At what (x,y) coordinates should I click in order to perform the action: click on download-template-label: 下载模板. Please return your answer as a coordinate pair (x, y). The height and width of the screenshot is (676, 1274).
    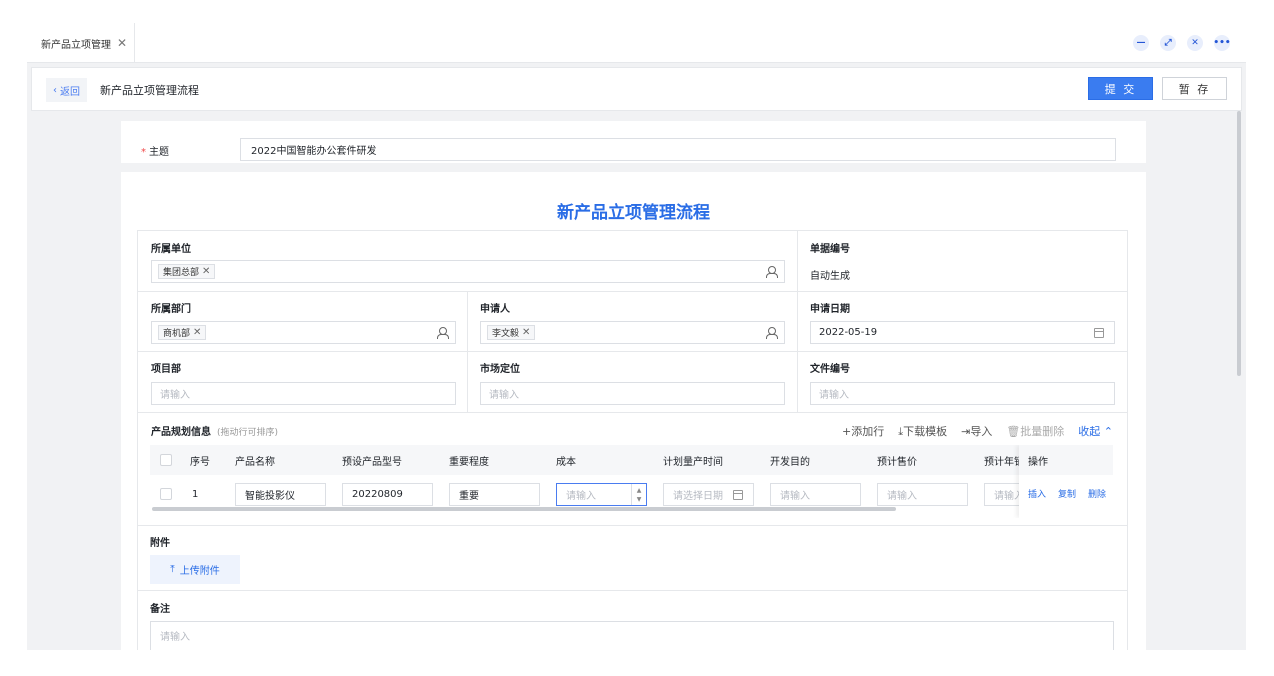
    Looking at the image, I should click on (925, 431).